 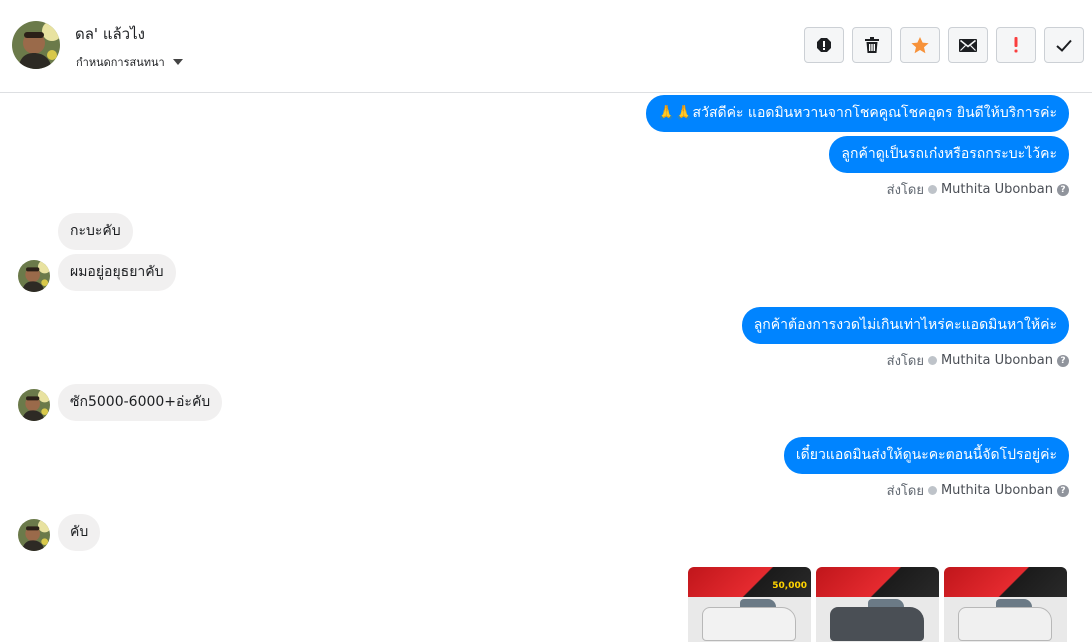 I want to click on image-attachment: 50,000, so click(x=749, y=604).